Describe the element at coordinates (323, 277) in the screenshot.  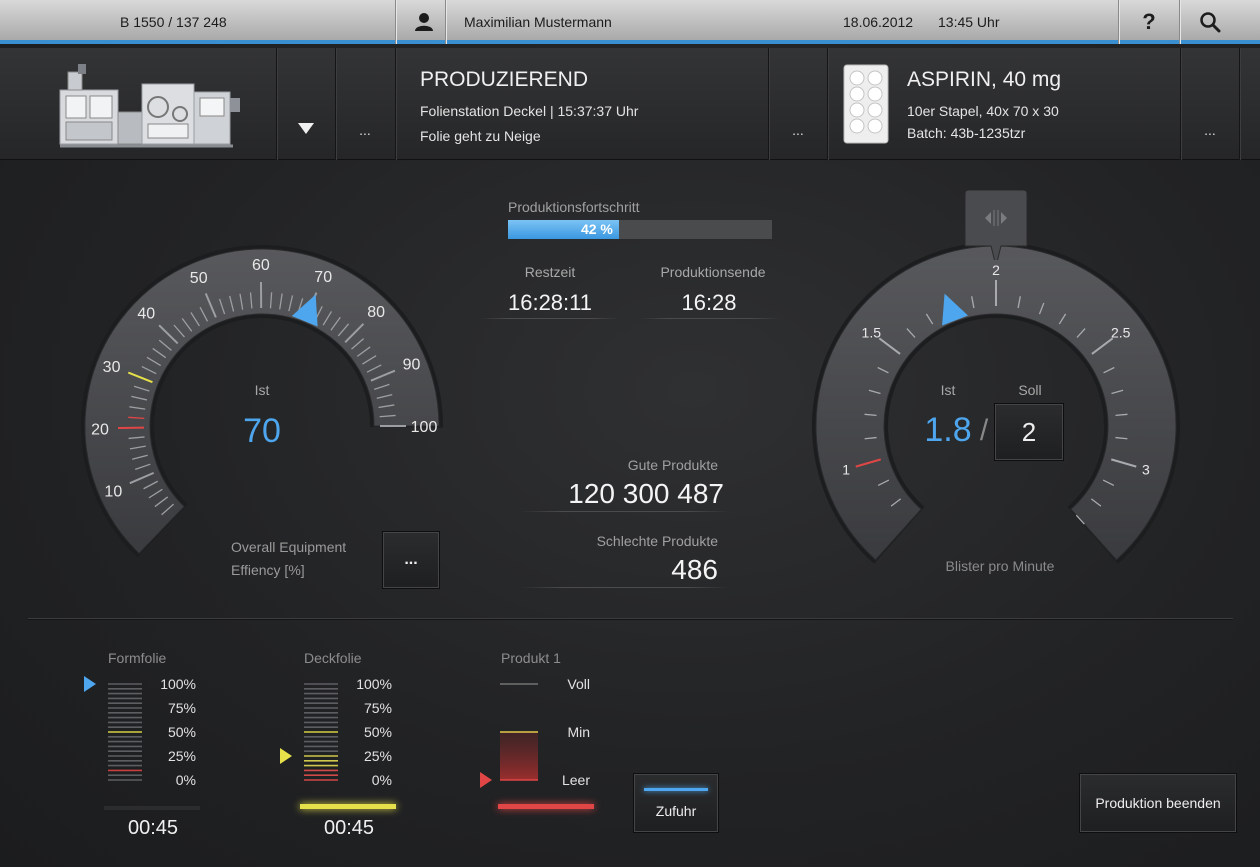
I see `oee-tick-label: 70` at that location.